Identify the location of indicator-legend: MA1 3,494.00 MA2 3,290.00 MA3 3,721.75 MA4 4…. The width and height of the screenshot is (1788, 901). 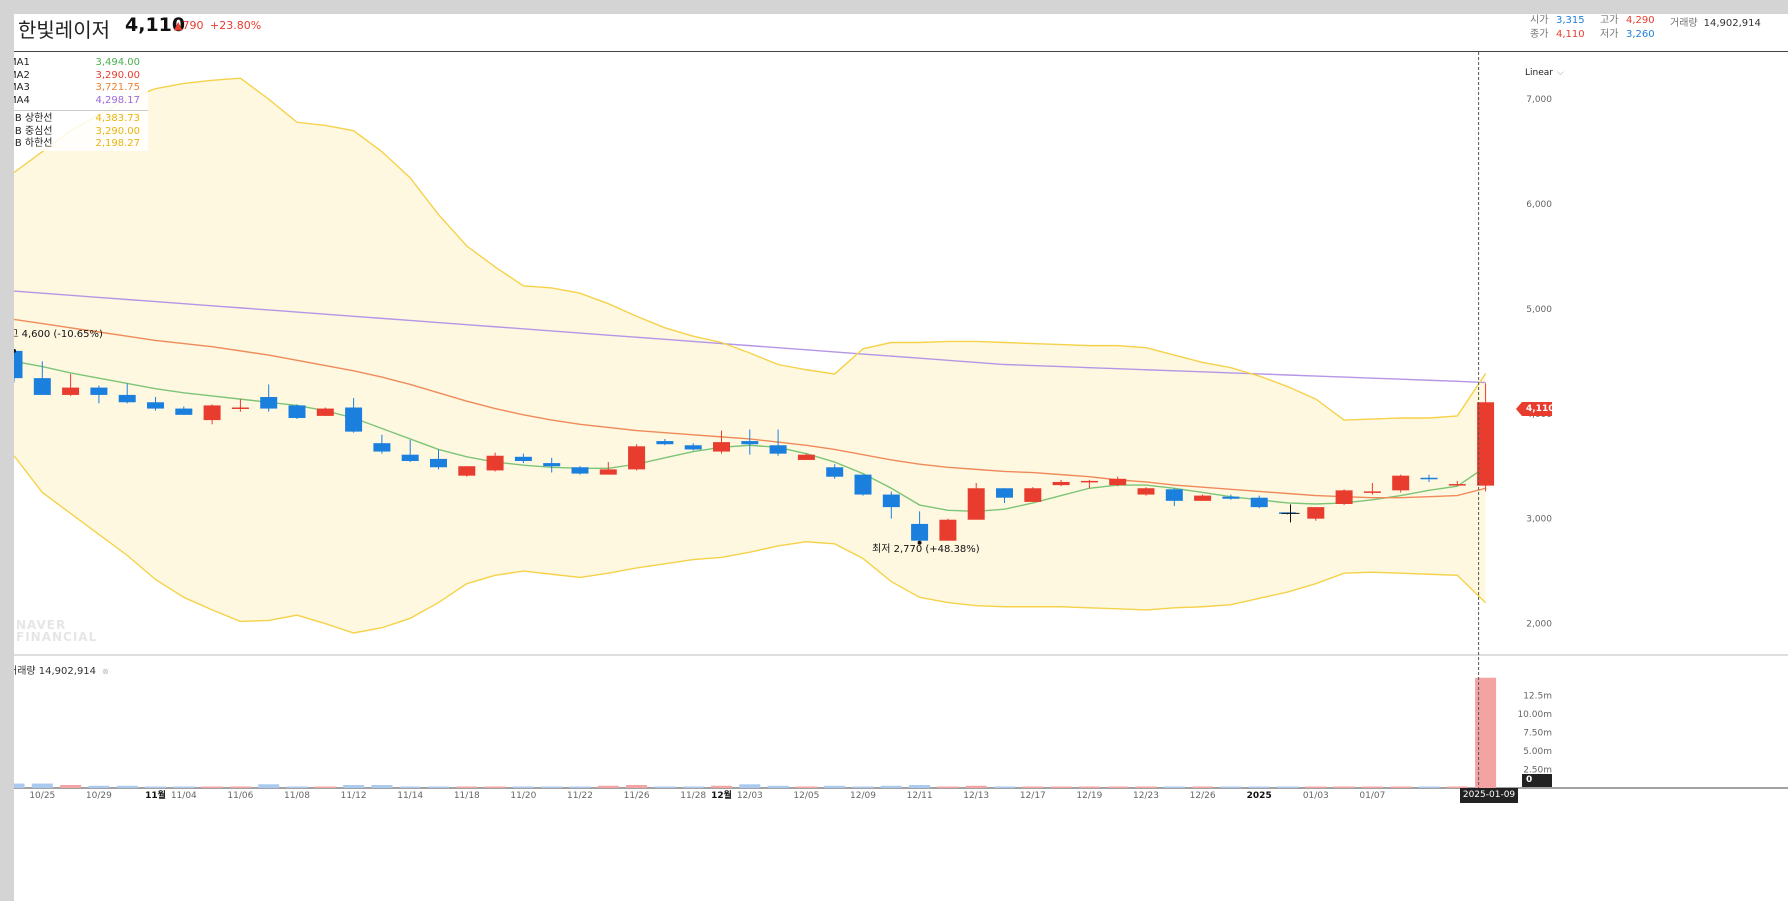
(81, 102).